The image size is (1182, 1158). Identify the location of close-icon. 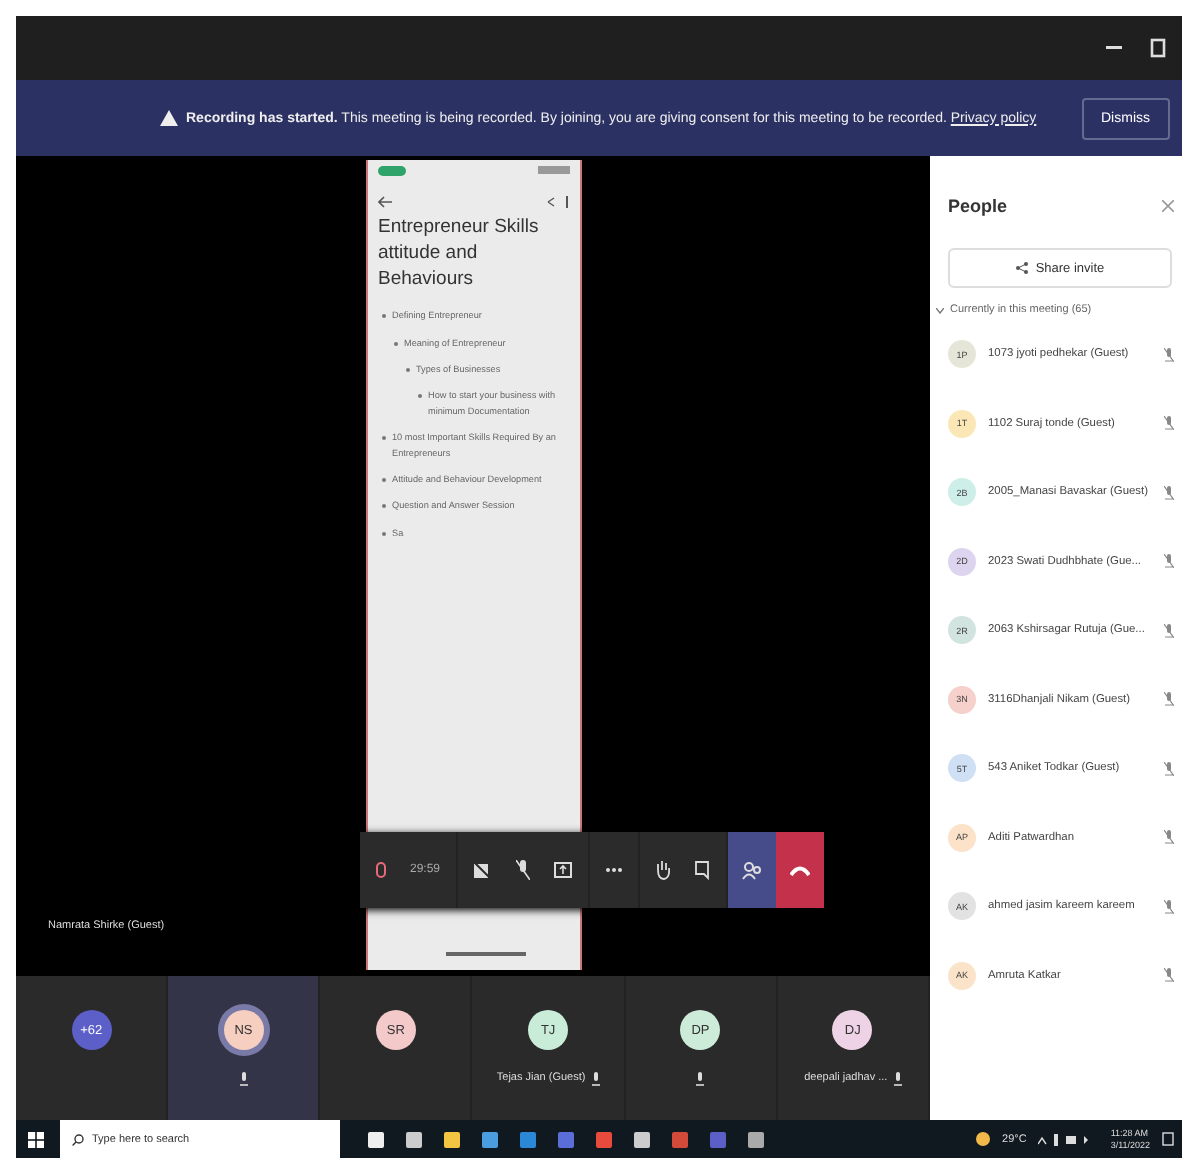
(1168, 206).